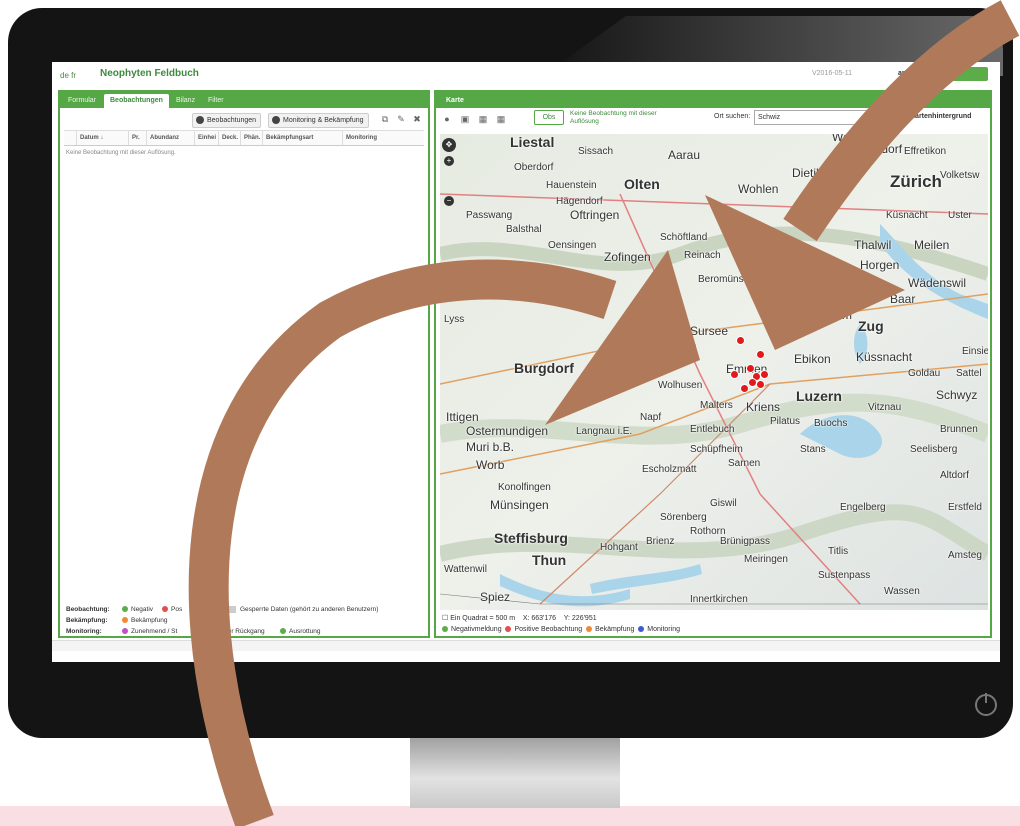 This screenshot has width=1020, height=826. Describe the element at coordinates (526, 76) in the screenshot. I see `app-header: de fr Neophyten Feldbuch V2016-05-11 an` at that location.